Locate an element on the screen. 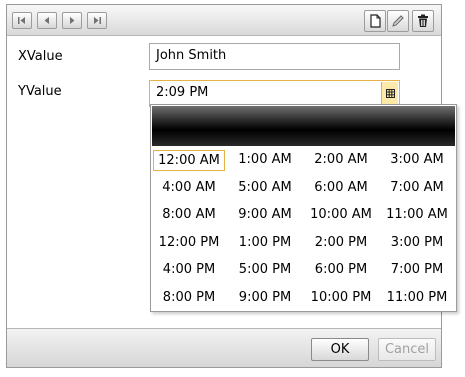  last-record-icon is located at coordinates (97, 20).